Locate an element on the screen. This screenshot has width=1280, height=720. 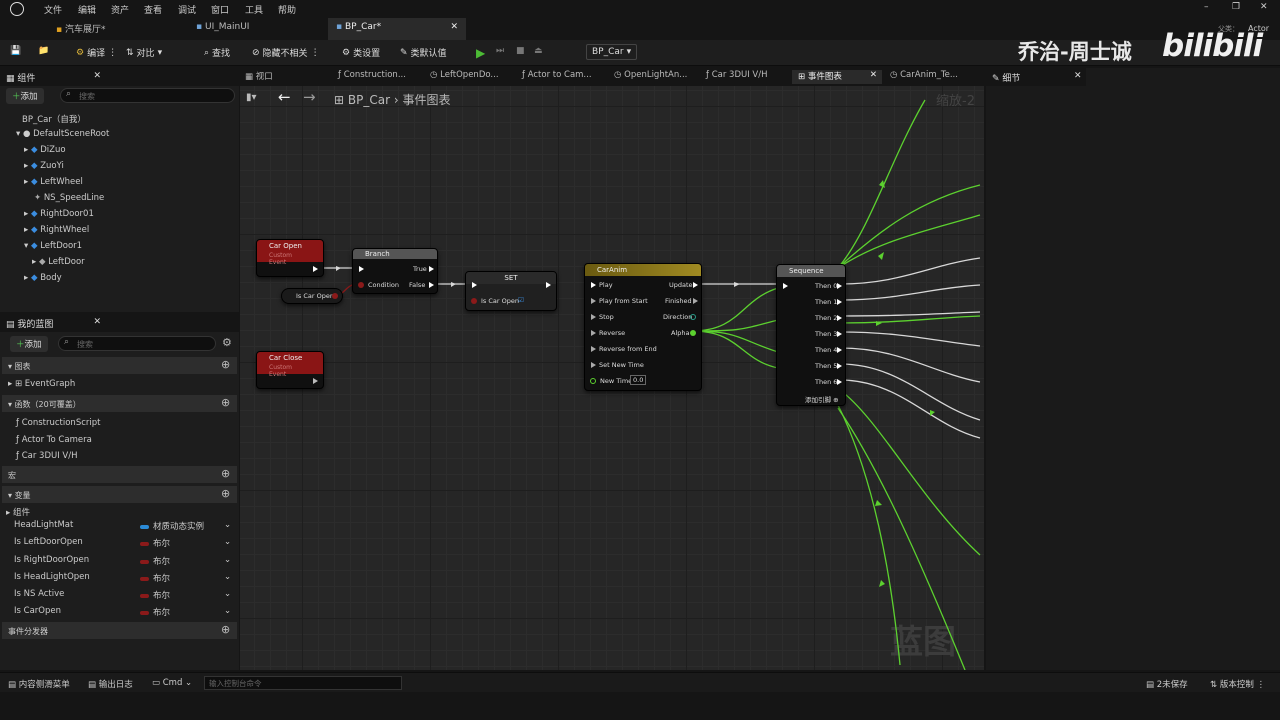
drawer-icon: ▤ is located at coordinates (12, 685).